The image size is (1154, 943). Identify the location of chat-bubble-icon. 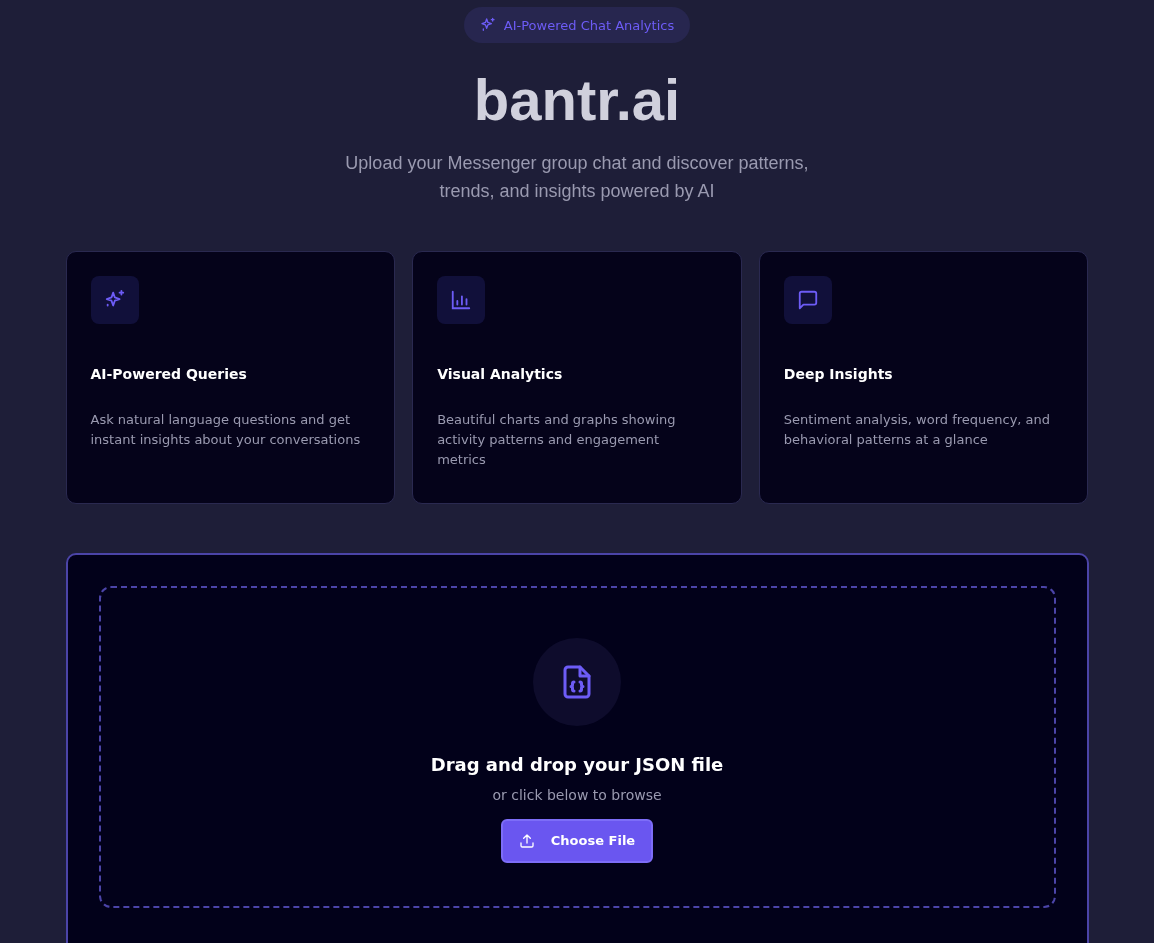
(807, 299).